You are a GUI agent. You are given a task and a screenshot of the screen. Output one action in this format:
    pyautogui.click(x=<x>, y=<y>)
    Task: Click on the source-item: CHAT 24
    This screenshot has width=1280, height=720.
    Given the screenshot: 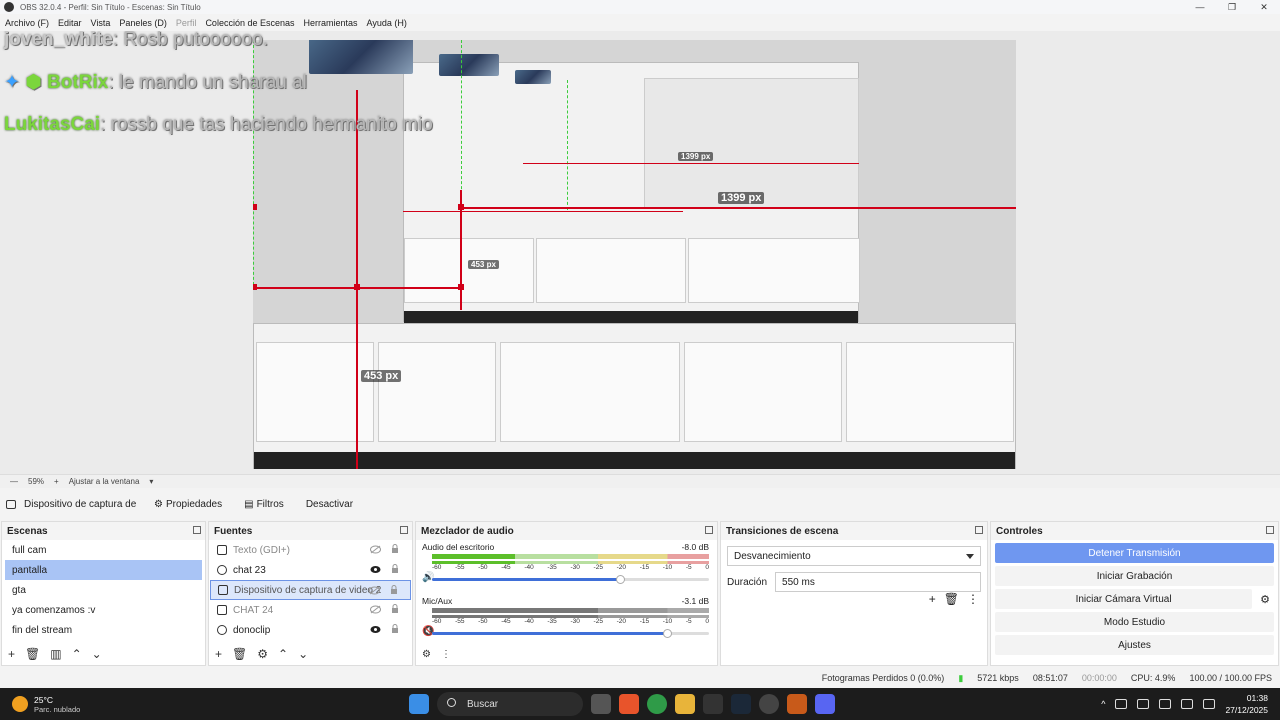 What is the action you would take?
    pyautogui.click(x=310, y=610)
    